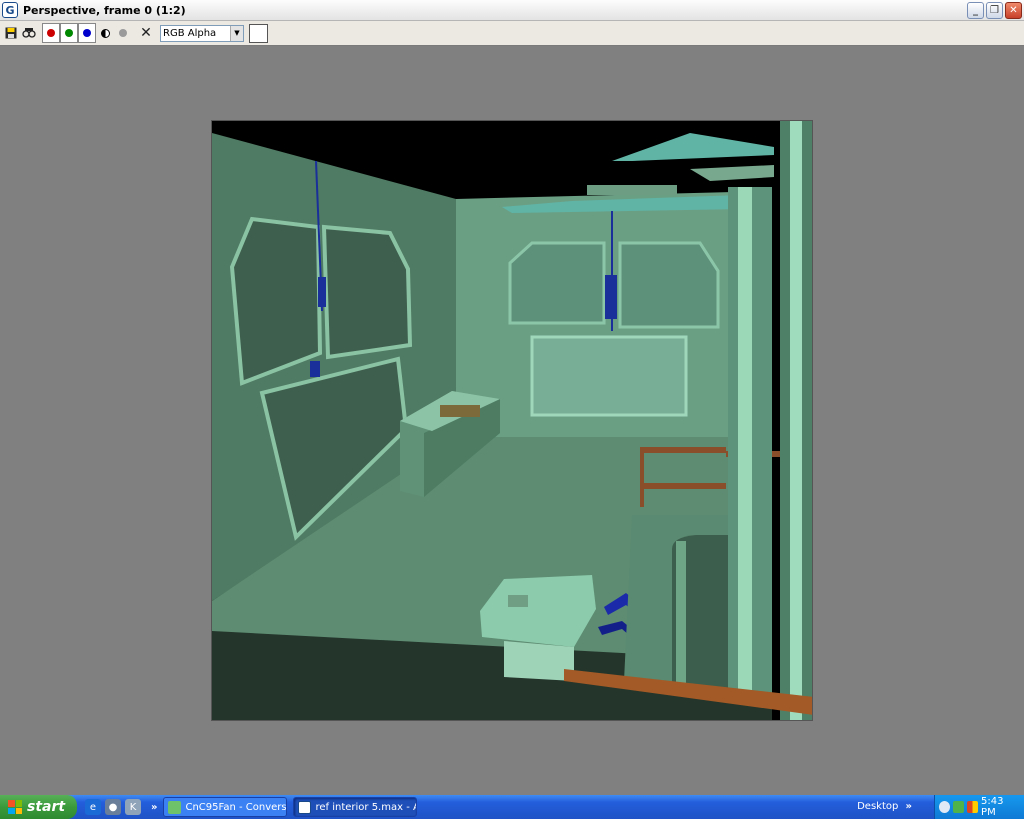 The image size is (1024, 819). Describe the element at coordinates (29, 33) in the screenshot. I see `clone-icon` at that location.